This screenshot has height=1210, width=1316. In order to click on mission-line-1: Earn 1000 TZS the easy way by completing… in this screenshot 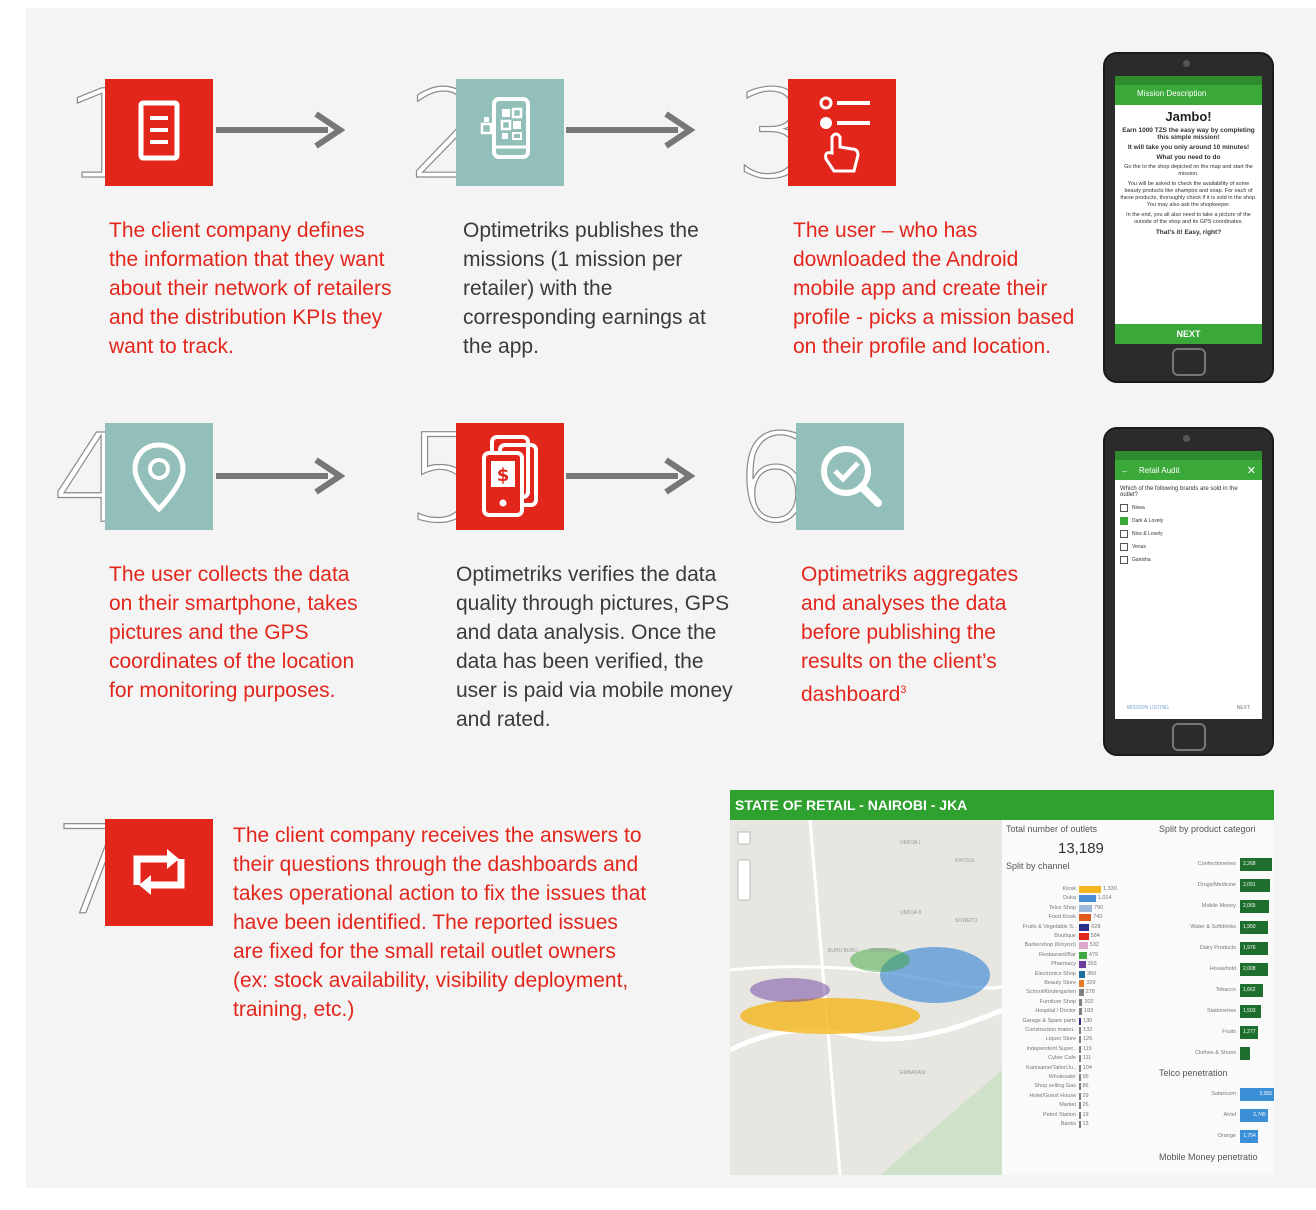, I will do `click(1188, 134)`.